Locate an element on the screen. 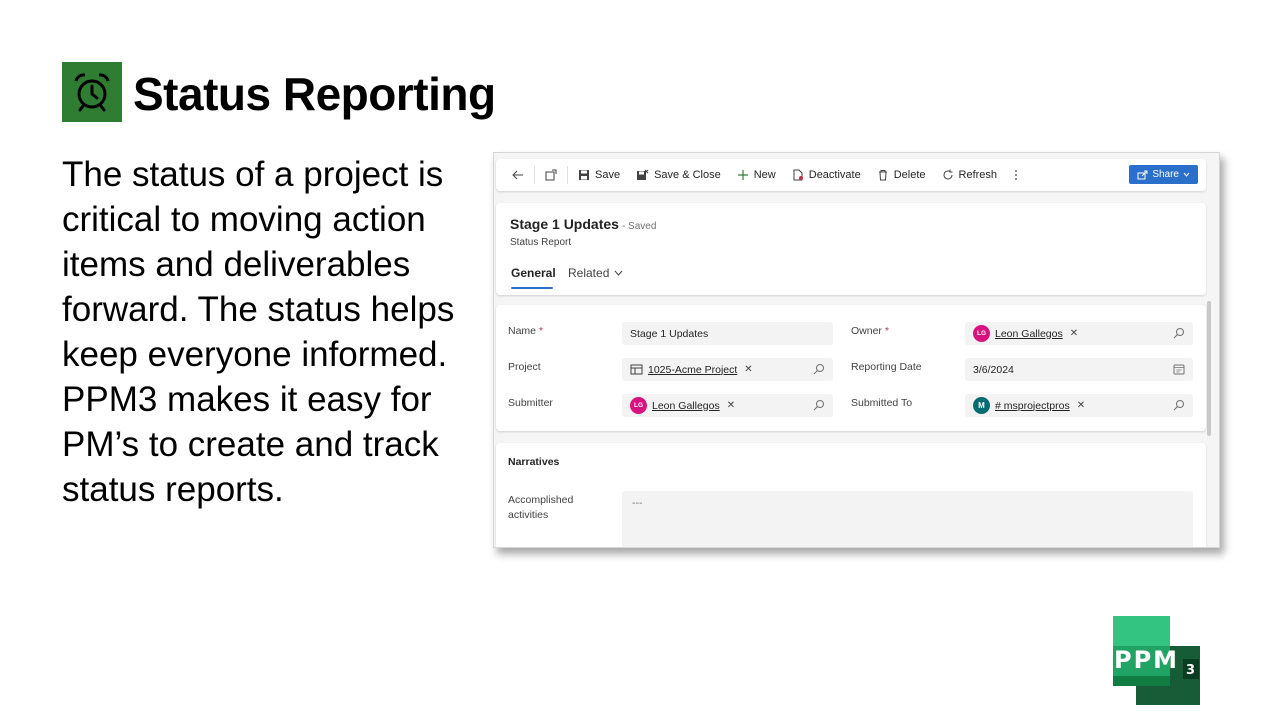 Image resolution: width=1280 pixels, height=720 pixels. save-label: Save is located at coordinates (608, 175).